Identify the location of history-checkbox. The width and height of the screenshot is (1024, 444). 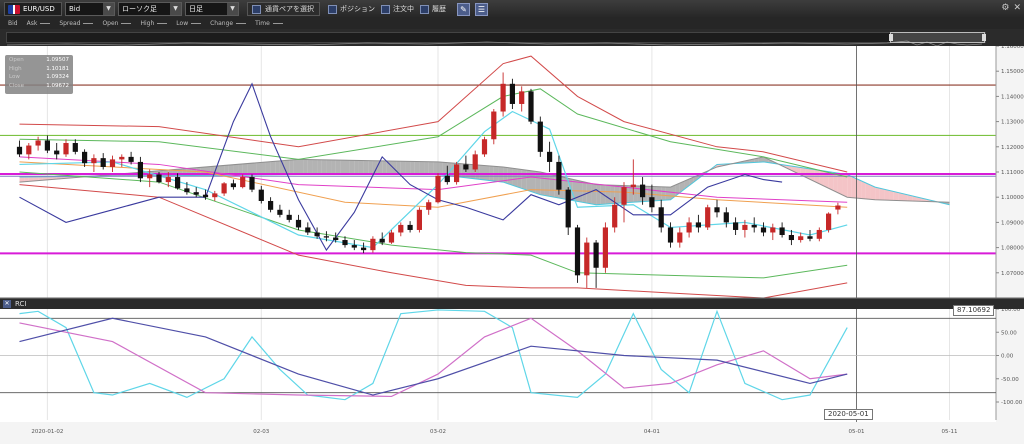
(424, 9).